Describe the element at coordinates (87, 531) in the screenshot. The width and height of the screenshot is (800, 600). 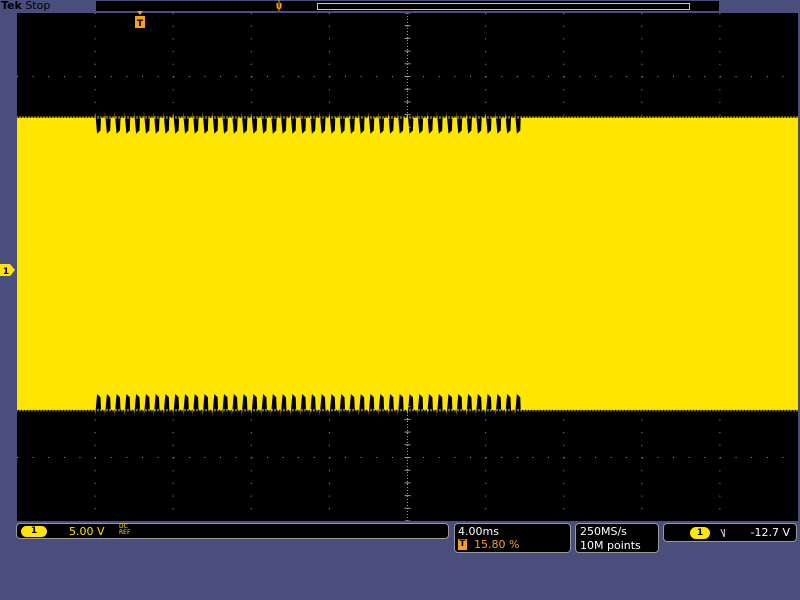
I see `volts-per-div: 5.00 V` at that location.